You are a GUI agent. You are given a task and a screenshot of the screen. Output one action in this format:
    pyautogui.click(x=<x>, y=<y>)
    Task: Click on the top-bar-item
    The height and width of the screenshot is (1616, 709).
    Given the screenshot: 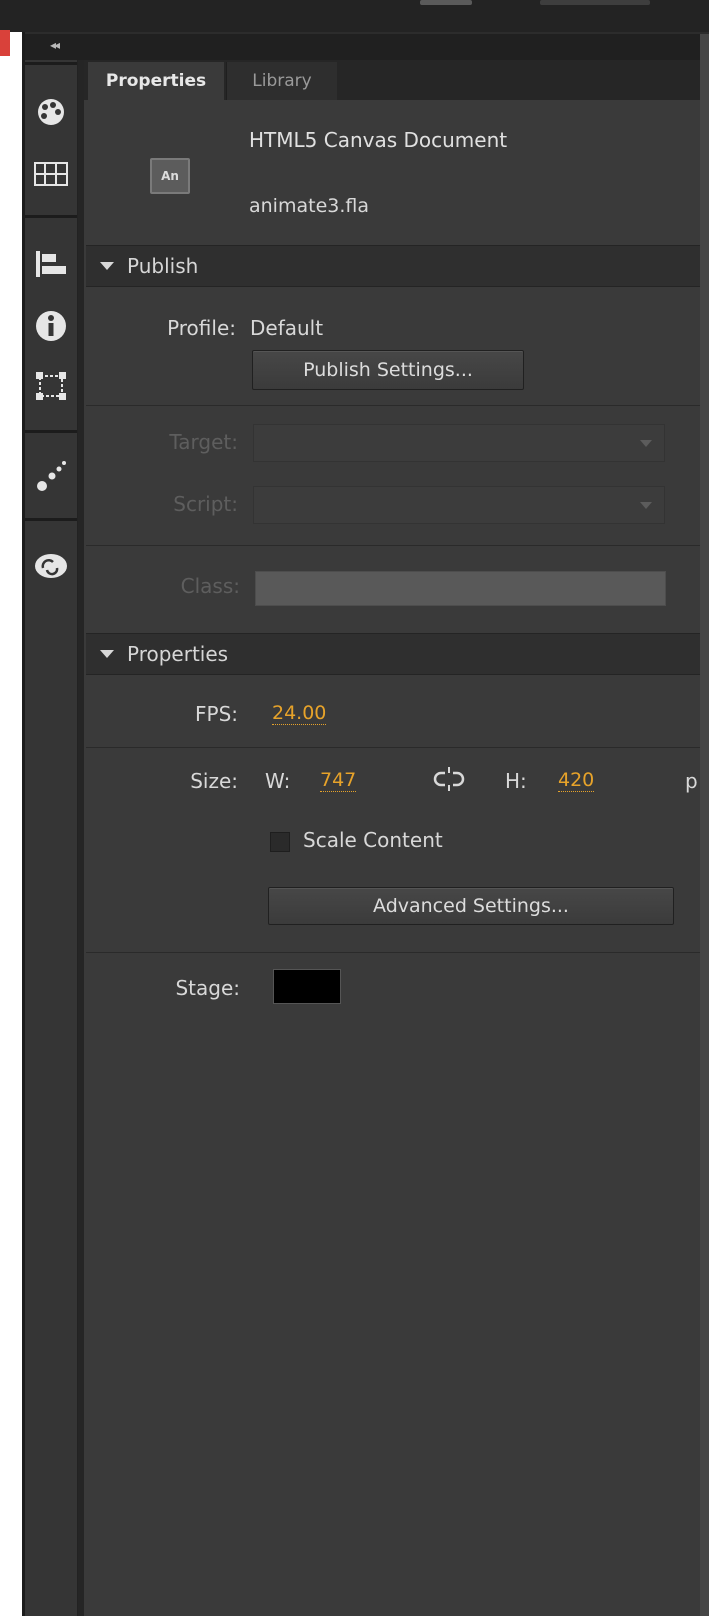 What is the action you would take?
    pyautogui.click(x=595, y=2)
    